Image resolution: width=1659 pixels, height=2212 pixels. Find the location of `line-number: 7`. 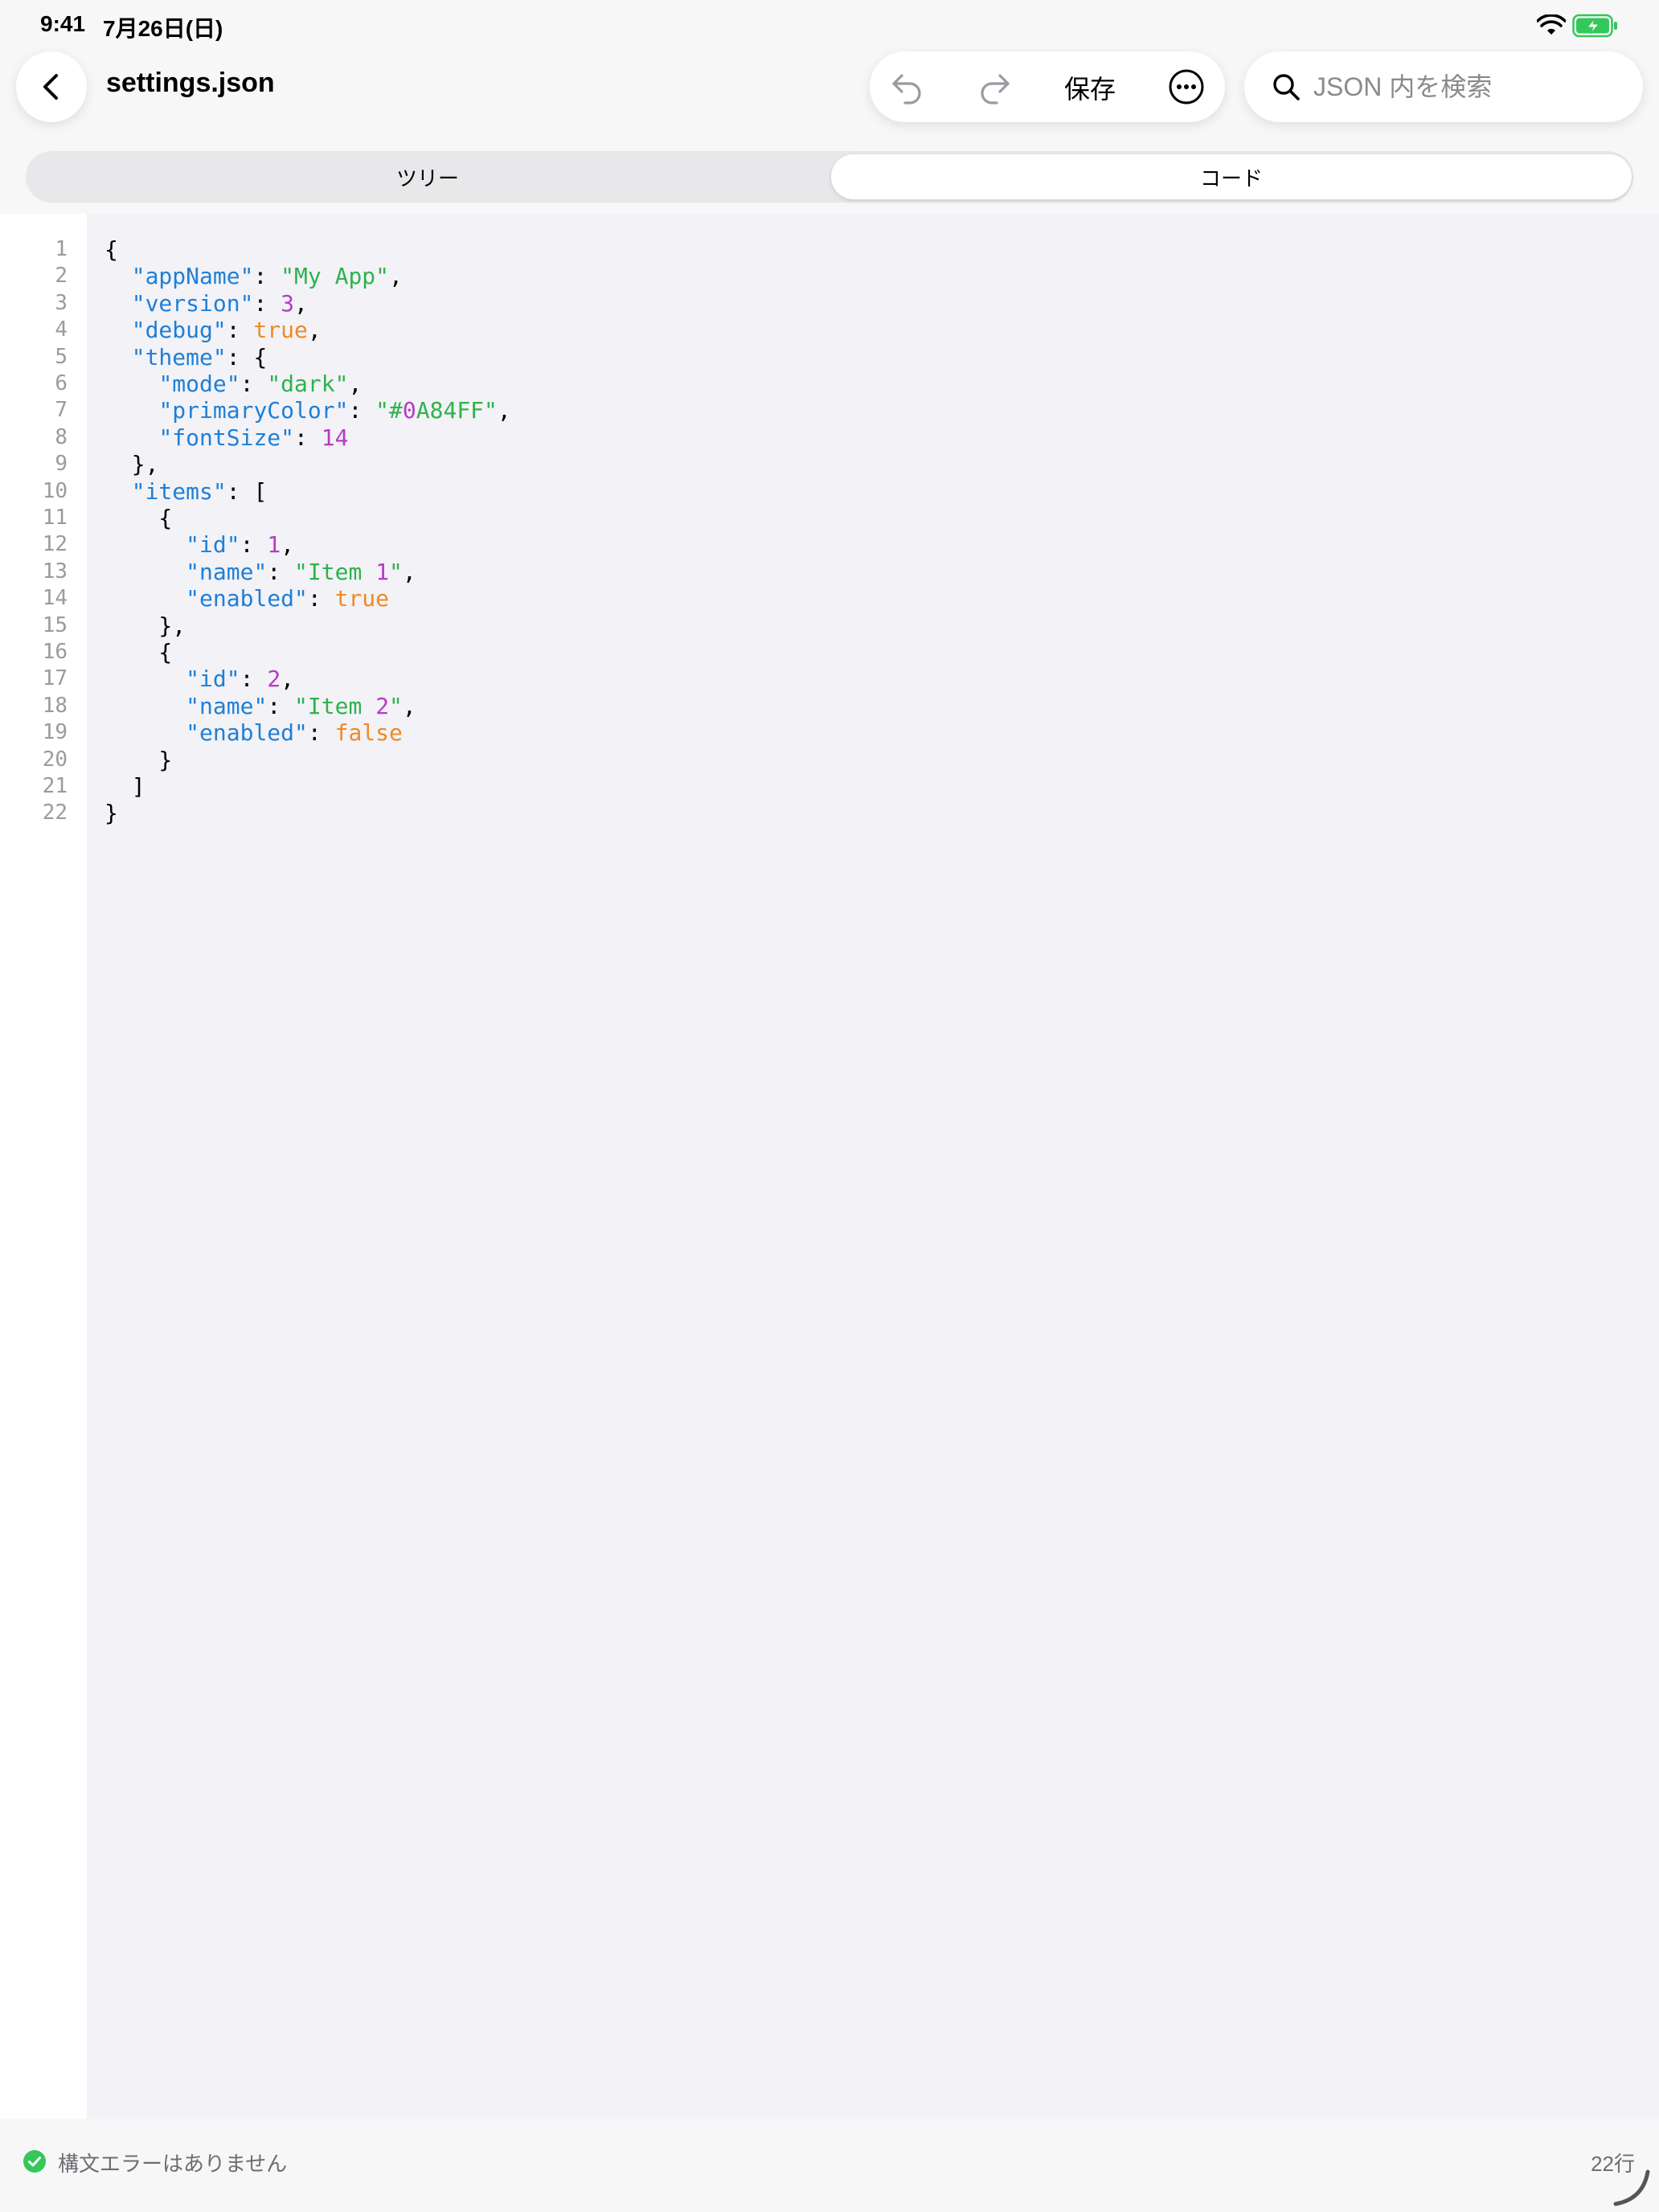

line-number: 7 is located at coordinates (61, 410).